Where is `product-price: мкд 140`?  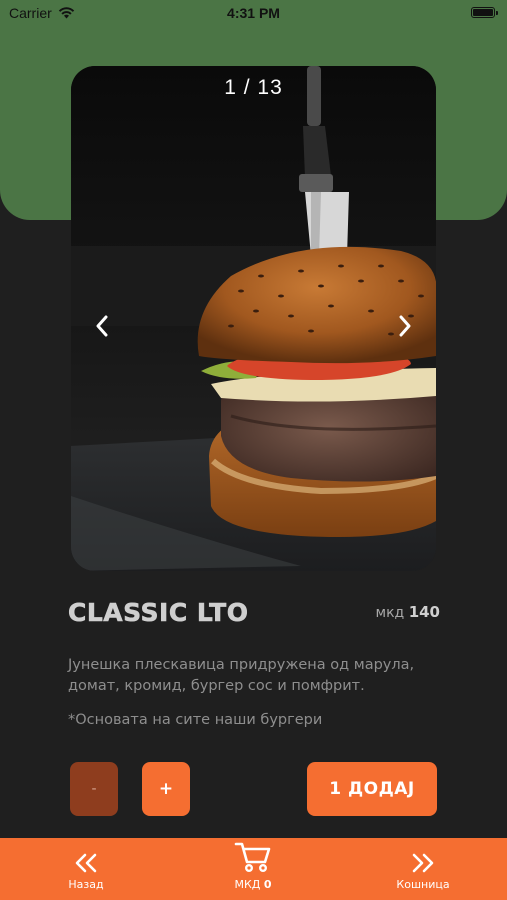 product-price: мкд 140 is located at coordinates (408, 612).